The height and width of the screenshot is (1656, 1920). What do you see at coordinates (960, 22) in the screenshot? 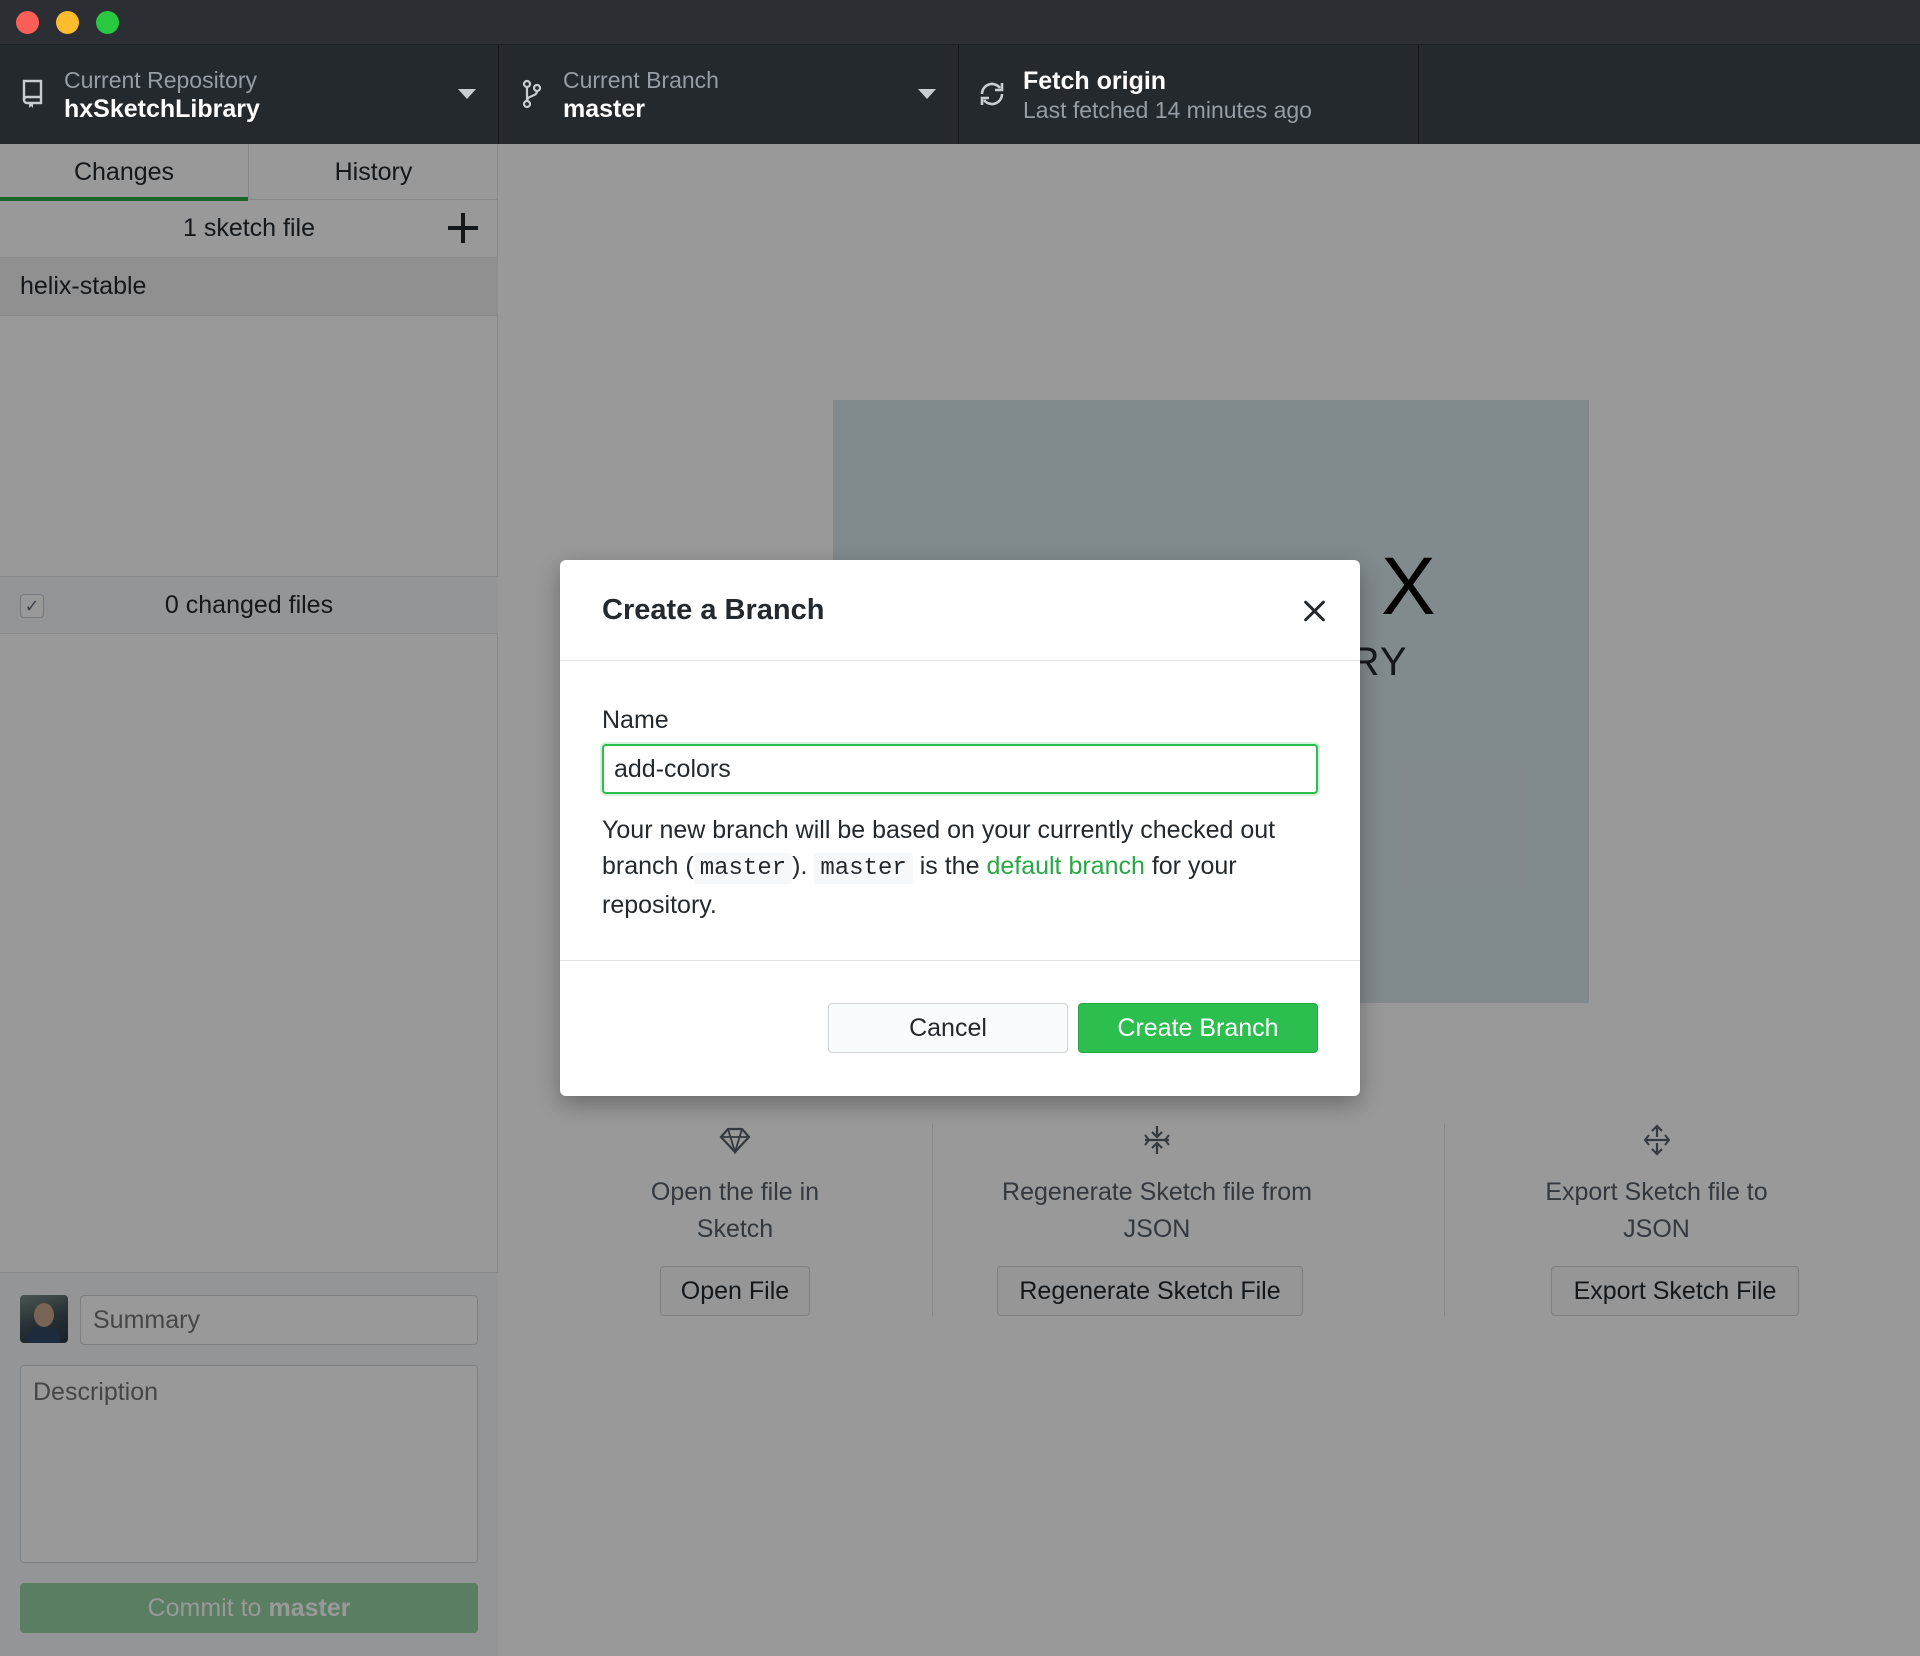
I see `window-titlebar` at bounding box center [960, 22].